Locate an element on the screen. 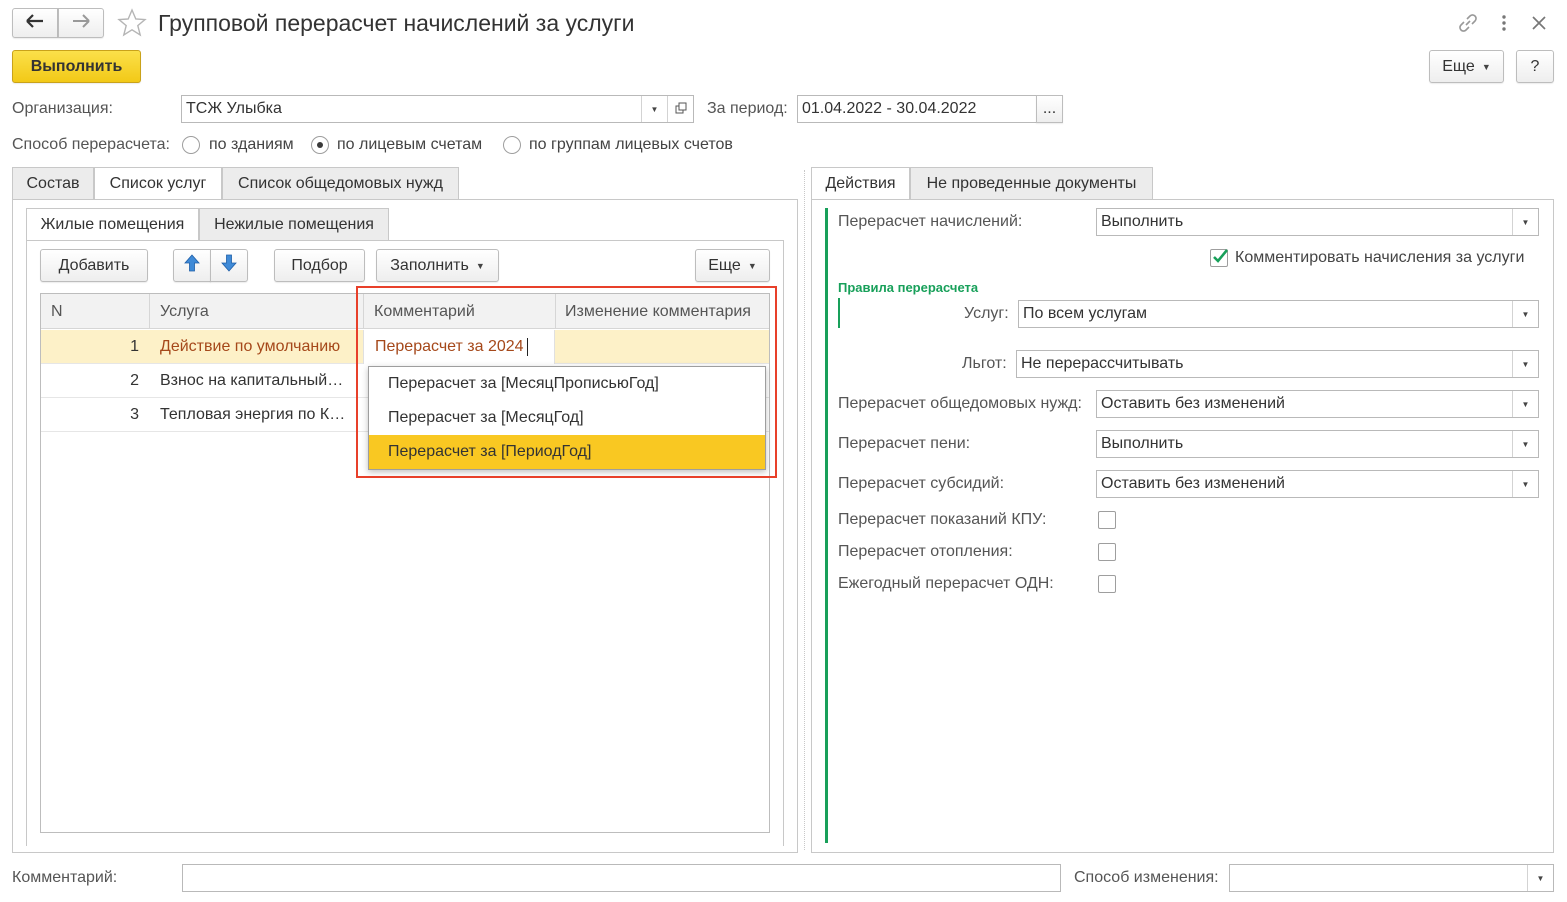  tab-common-needs: Список общедомовых нужд is located at coordinates (340, 183).